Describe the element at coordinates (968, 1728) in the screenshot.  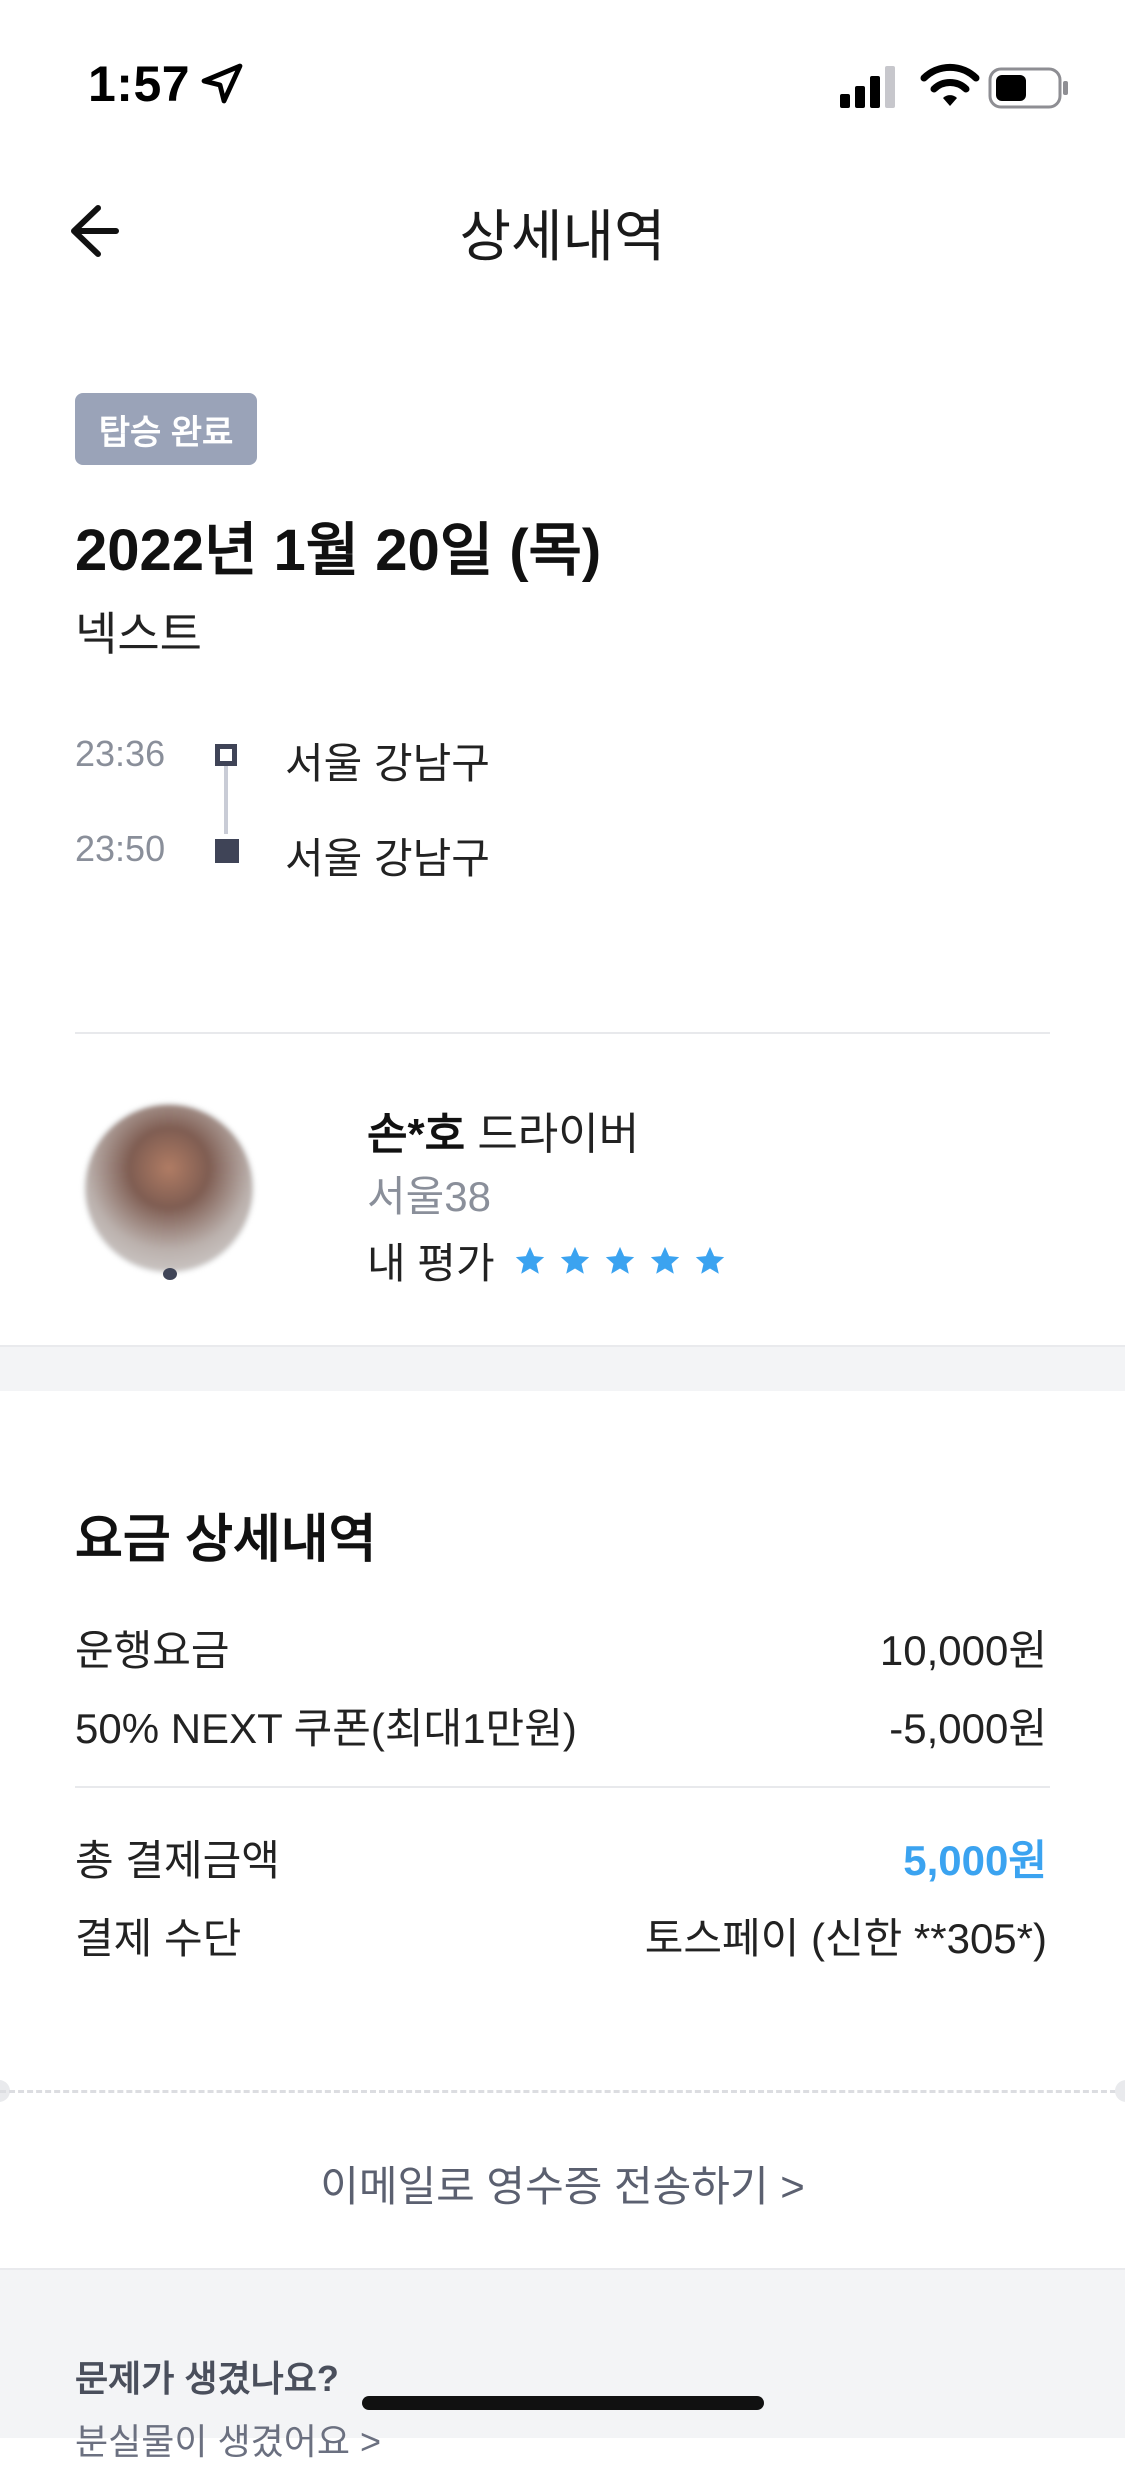
I see `coupon-value: -5,000원` at that location.